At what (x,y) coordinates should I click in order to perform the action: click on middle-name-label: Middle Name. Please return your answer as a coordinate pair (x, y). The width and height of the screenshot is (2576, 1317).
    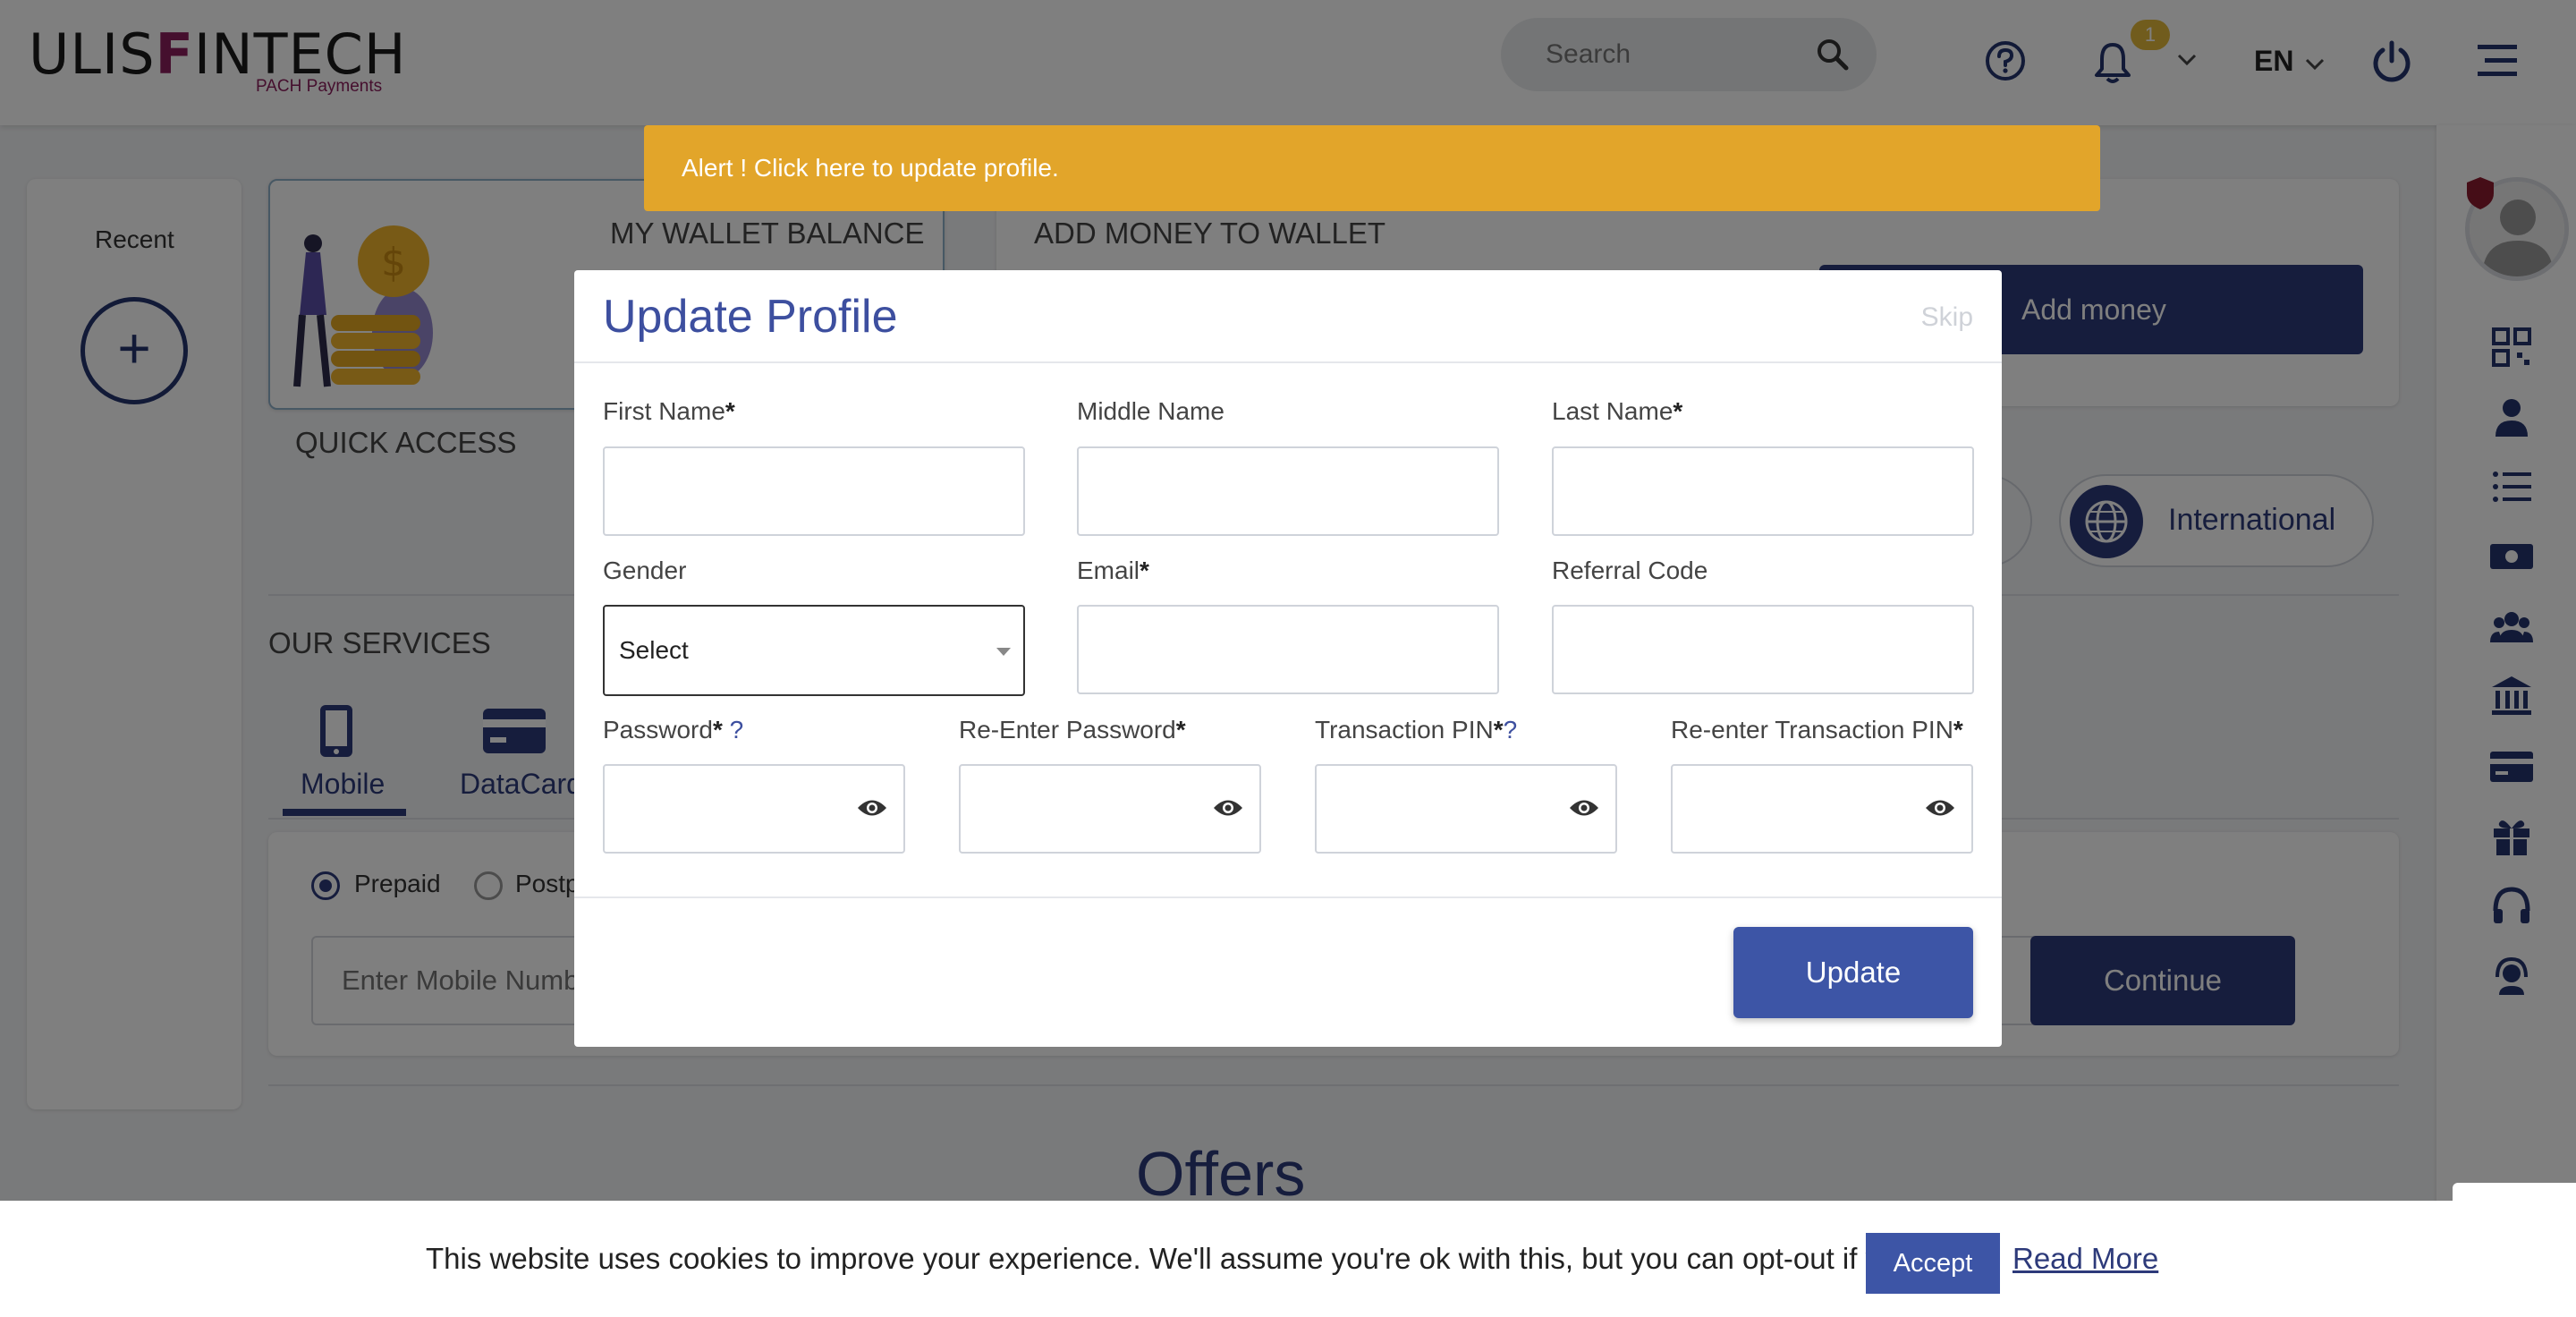
    Looking at the image, I should click on (1150, 411).